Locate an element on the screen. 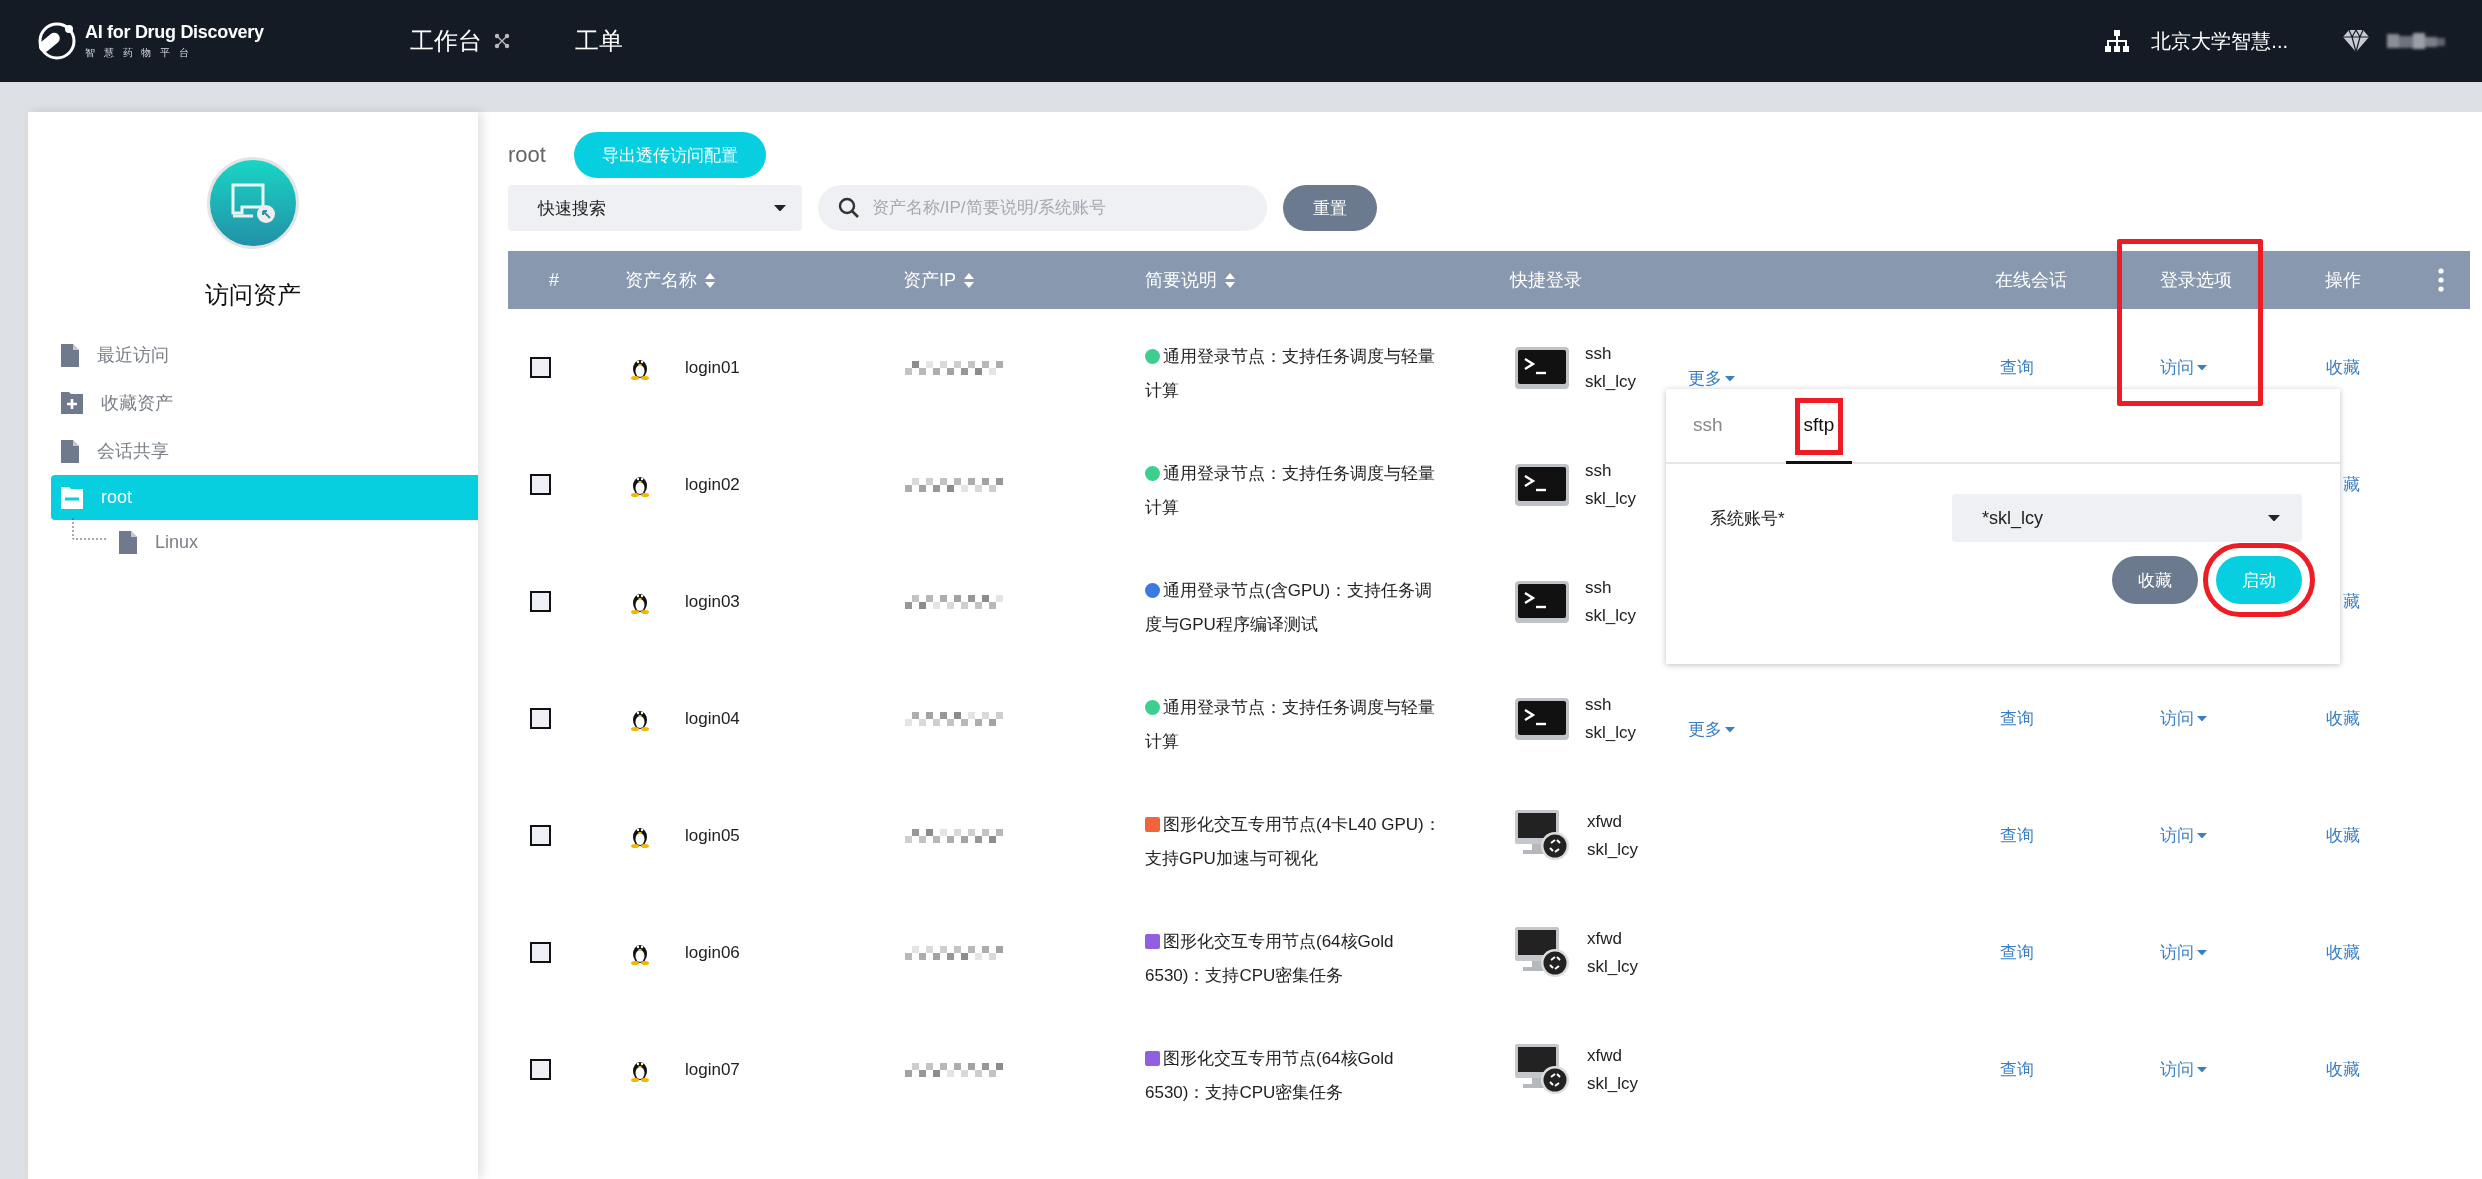  asset-name: login01 is located at coordinates (712, 367).